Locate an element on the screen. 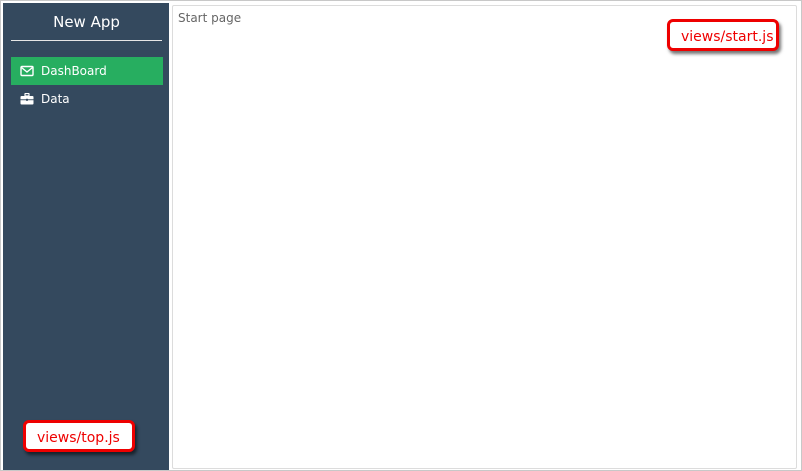  sidebar-item-label: Data is located at coordinates (55, 99).